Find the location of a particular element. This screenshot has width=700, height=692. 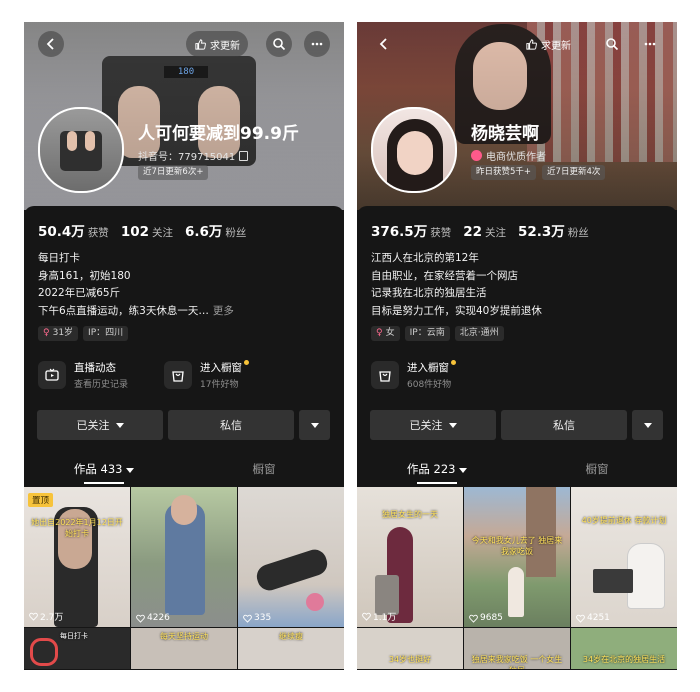

video-caption: 每天坚持运动 is located at coordinates (184, 636).